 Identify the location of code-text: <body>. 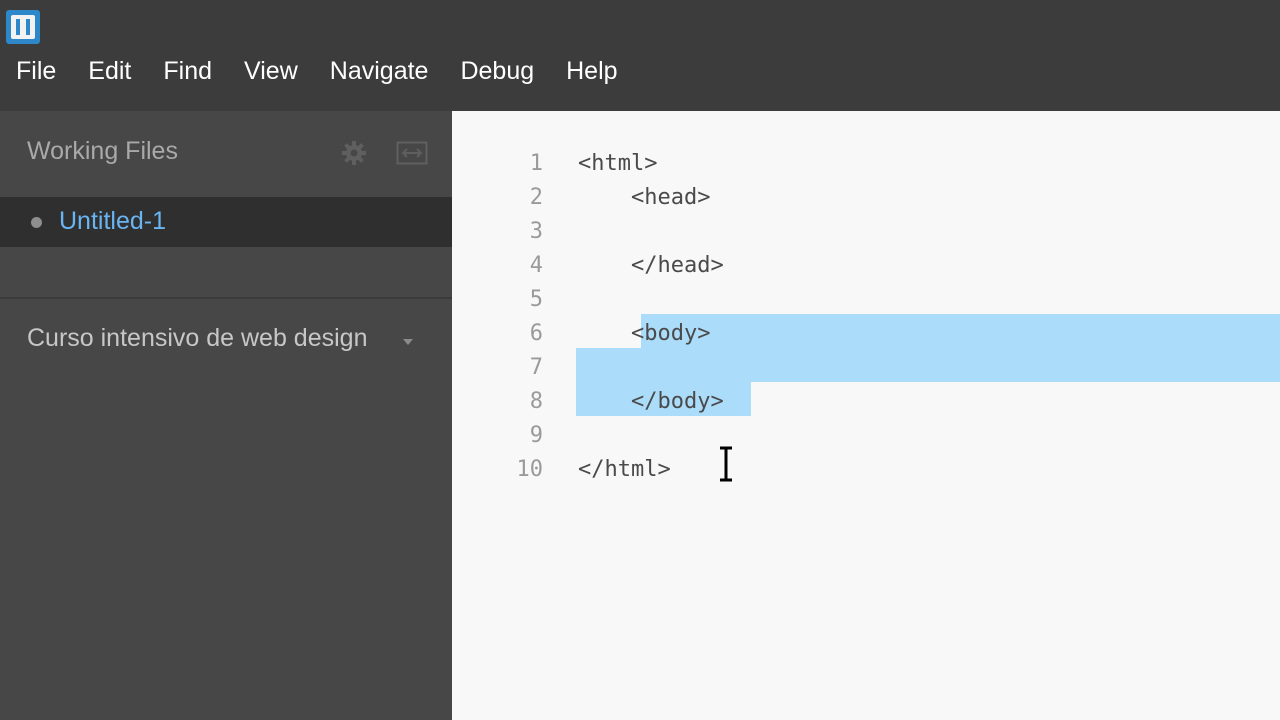
(644, 333).